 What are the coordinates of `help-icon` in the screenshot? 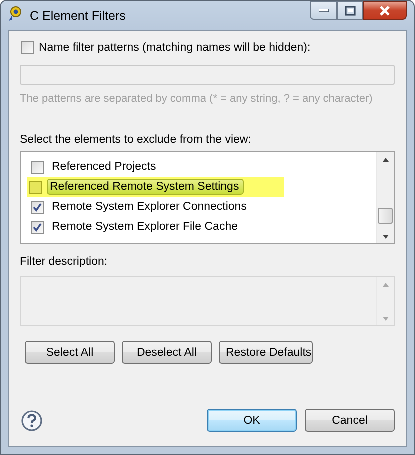 It's located at (32, 421).